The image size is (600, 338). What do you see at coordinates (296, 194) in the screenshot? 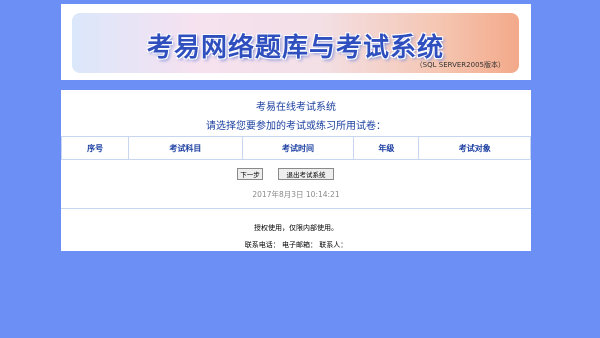
I see `current-datetime: 2017年8月3日 10:14:21` at bounding box center [296, 194].